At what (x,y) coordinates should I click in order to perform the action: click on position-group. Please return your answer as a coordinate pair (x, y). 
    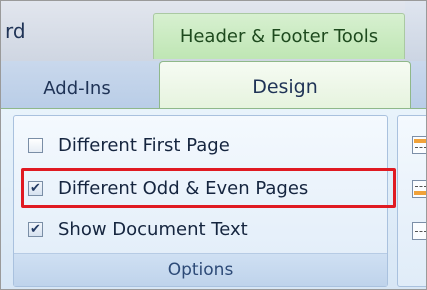
    Looking at the image, I should click on (411, 201).